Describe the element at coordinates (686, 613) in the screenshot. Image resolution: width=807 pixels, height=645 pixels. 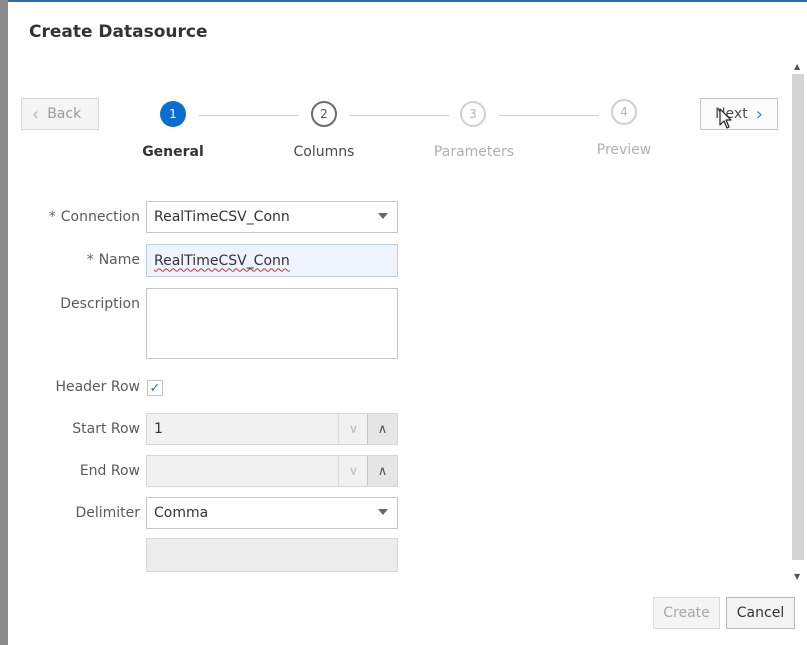
I see `create-button: Create` at that location.